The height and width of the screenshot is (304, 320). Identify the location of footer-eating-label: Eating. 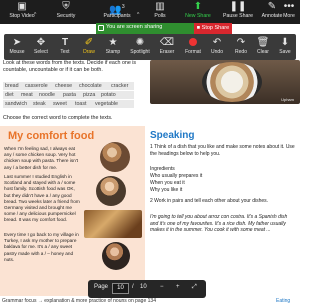
(283, 301).